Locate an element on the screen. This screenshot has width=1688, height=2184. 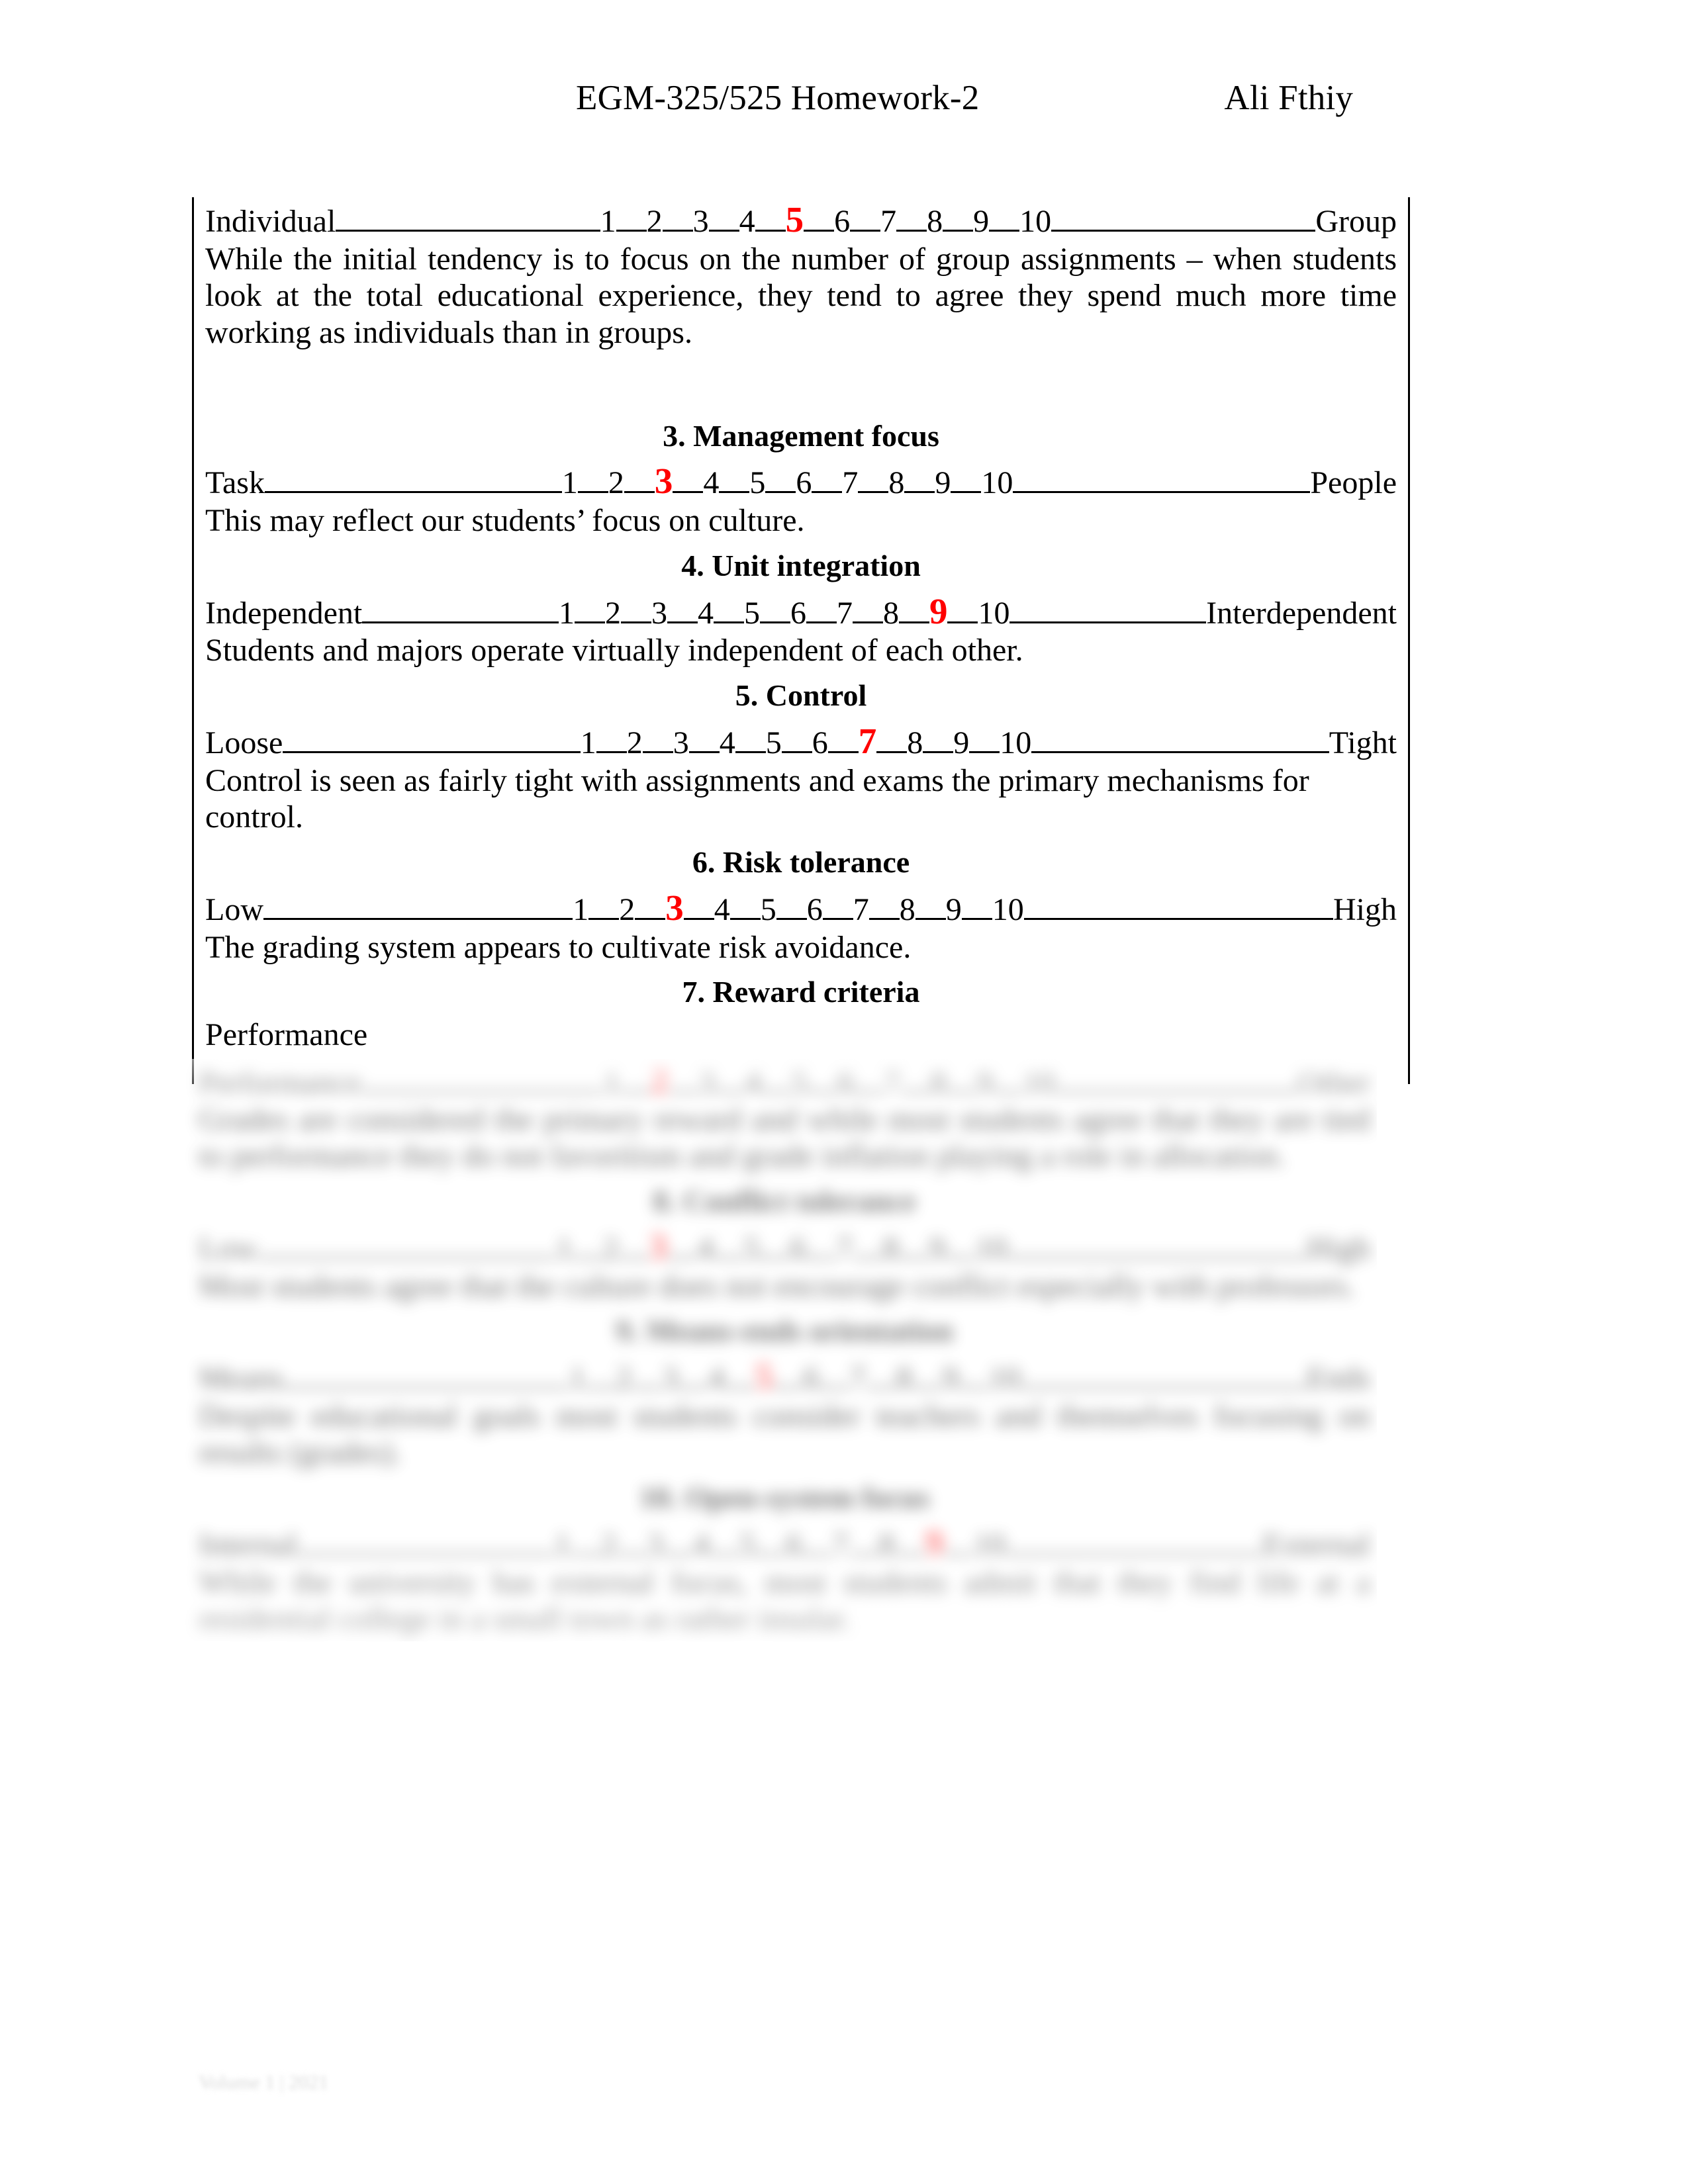
section-heading: 7. Reward criteria is located at coordinates (801, 992).